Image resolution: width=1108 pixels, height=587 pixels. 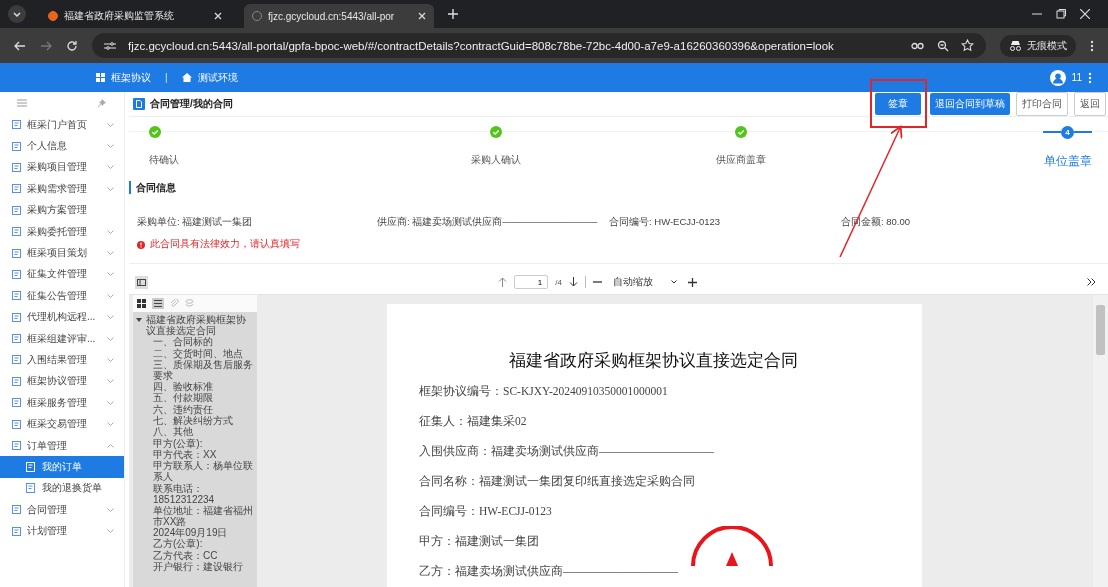 I want to click on outline-item: 八、其他, so click(x=195, y=432).